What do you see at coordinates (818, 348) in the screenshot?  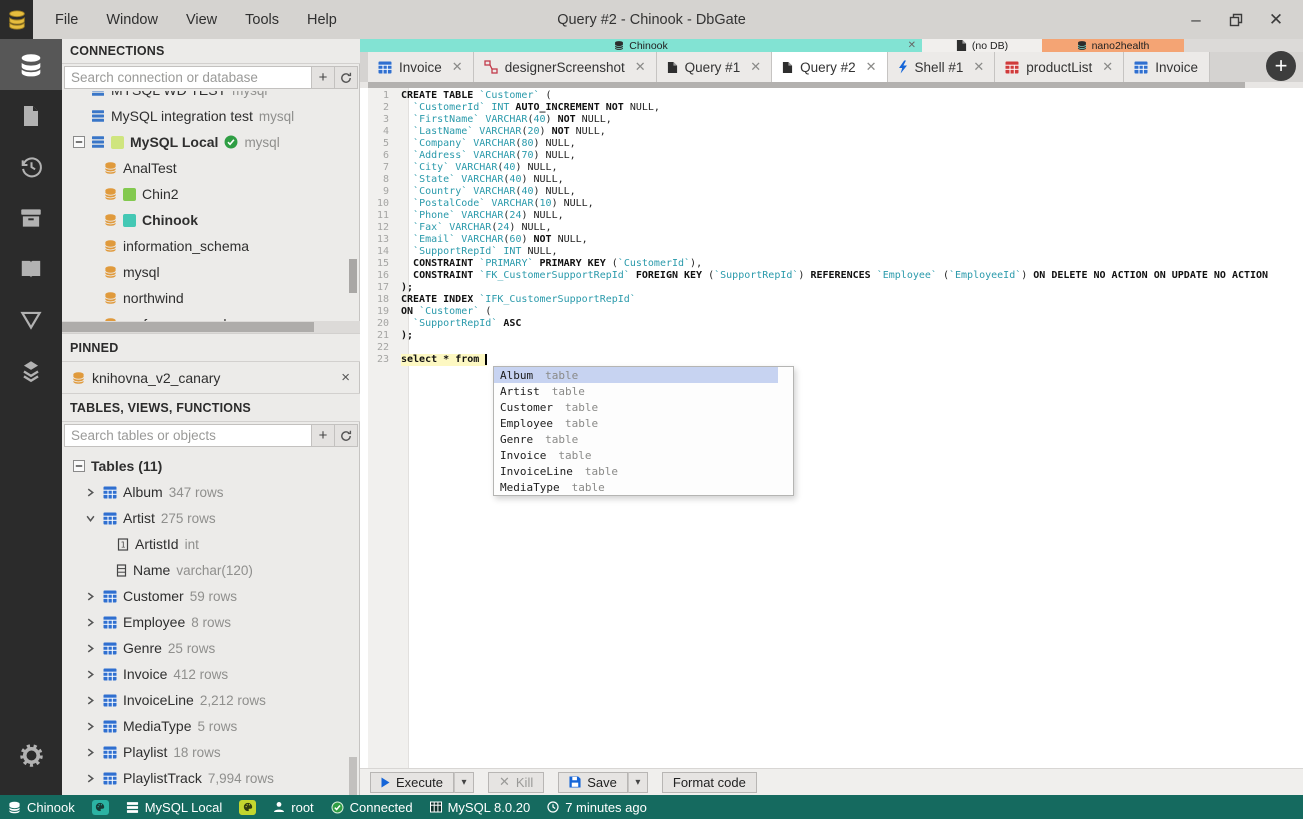 I see `code-line-22: 22` at bounding box center [818, 348].